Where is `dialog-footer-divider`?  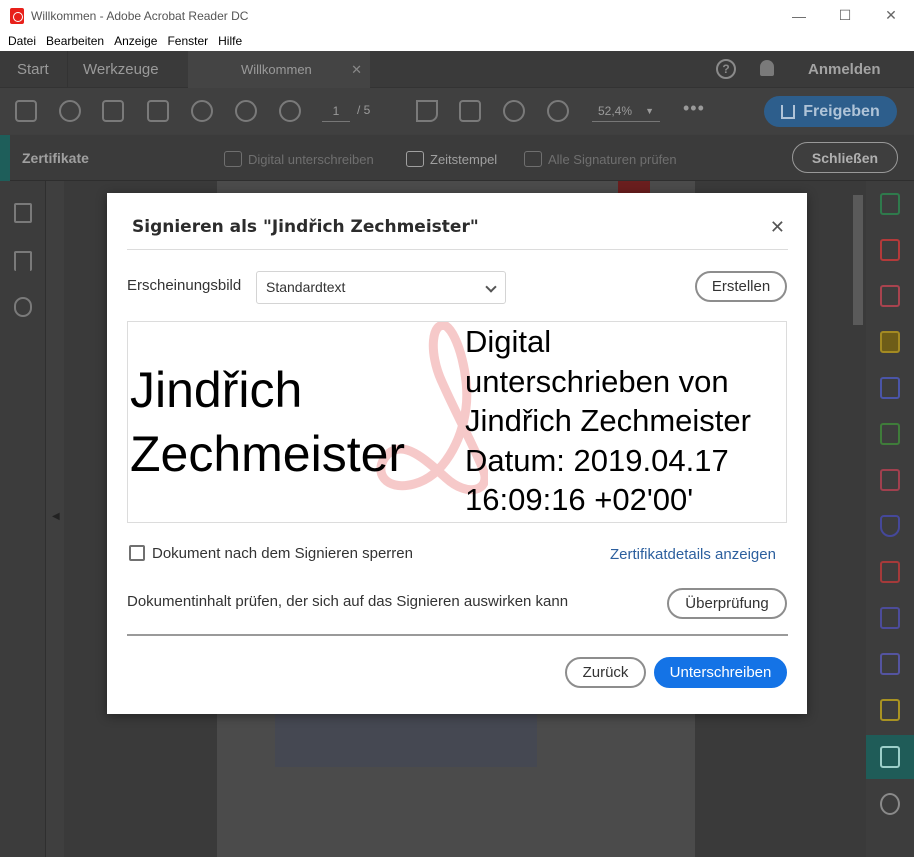
dialog-footer-divider is located at coordinates (457, 635).